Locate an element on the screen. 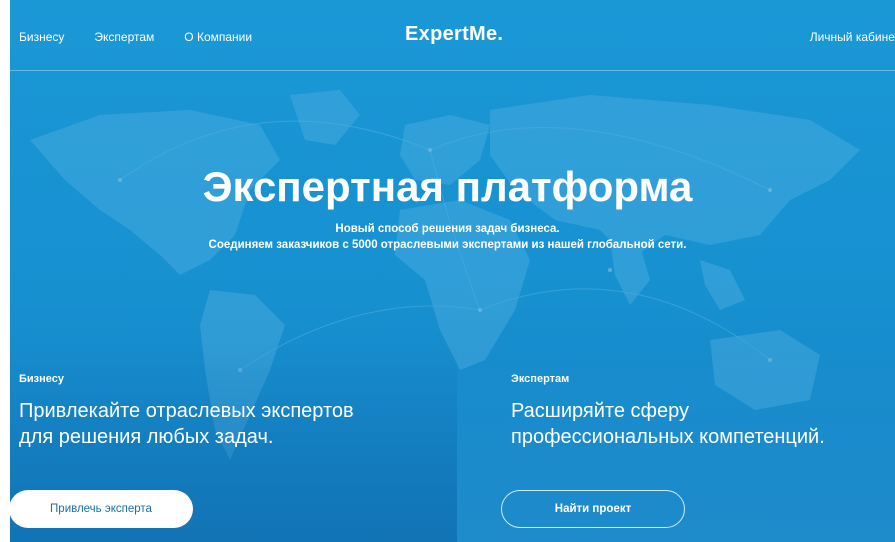 The height and width of the screenshot is (542, 895). page-left-margin is located at coordinates (5, 271).